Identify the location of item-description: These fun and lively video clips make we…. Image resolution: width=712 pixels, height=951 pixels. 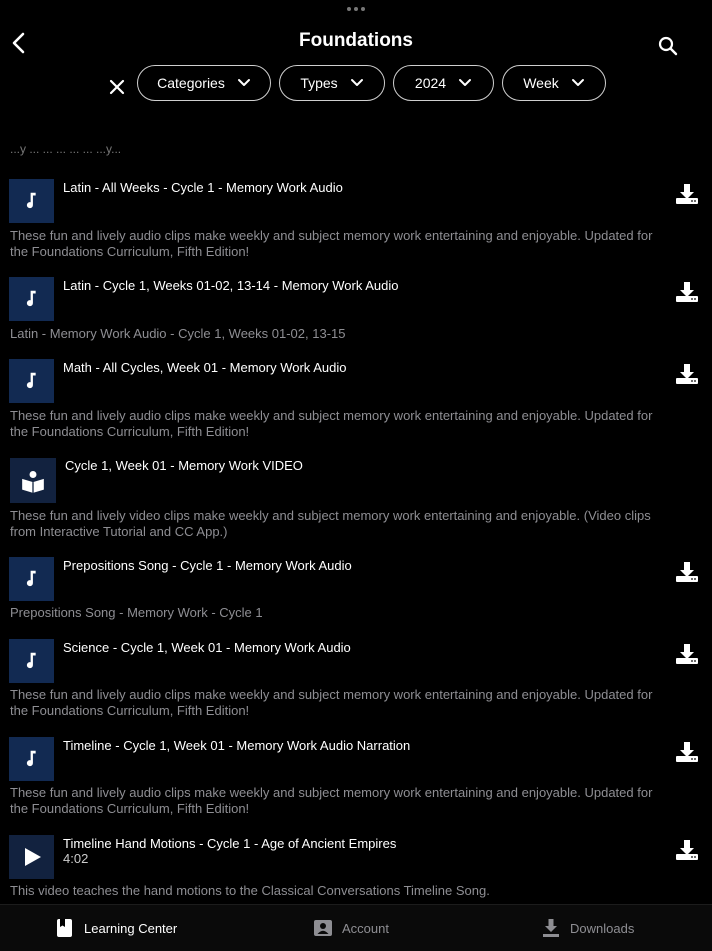
(355, 524).